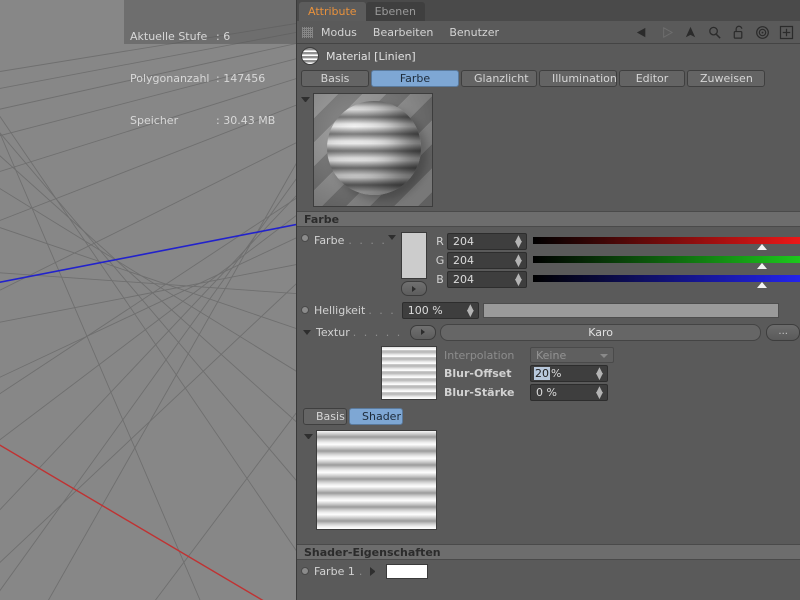  I want to click on panel-toolbar, so click(714, 32).